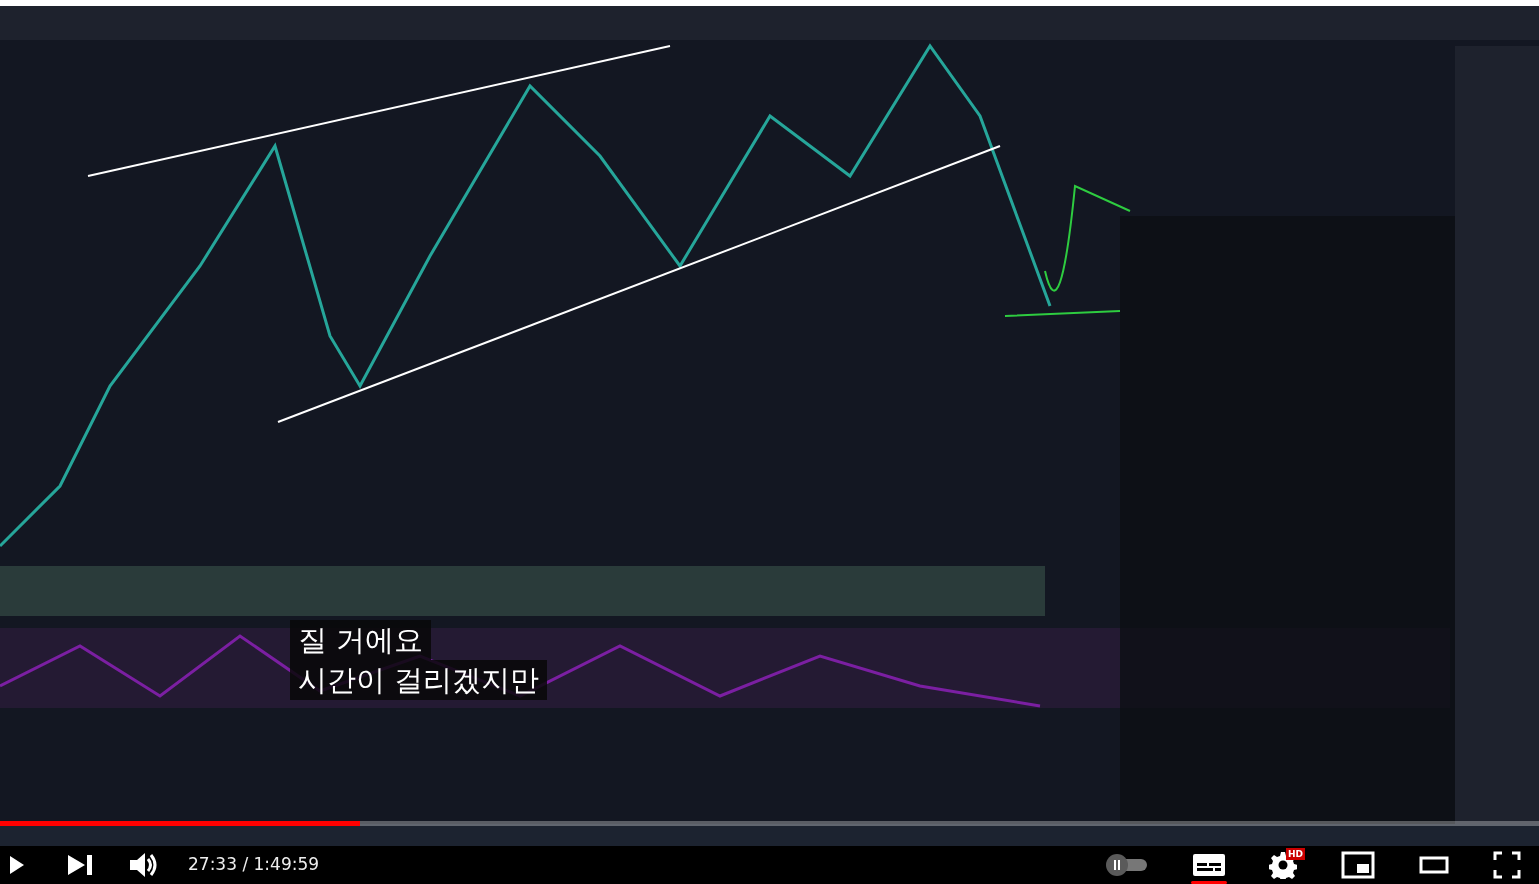 This screenshot has height=884, width=1539. Describe the element at coordinates (17, 865) in the screenshot. I see `play-icon` at that location.